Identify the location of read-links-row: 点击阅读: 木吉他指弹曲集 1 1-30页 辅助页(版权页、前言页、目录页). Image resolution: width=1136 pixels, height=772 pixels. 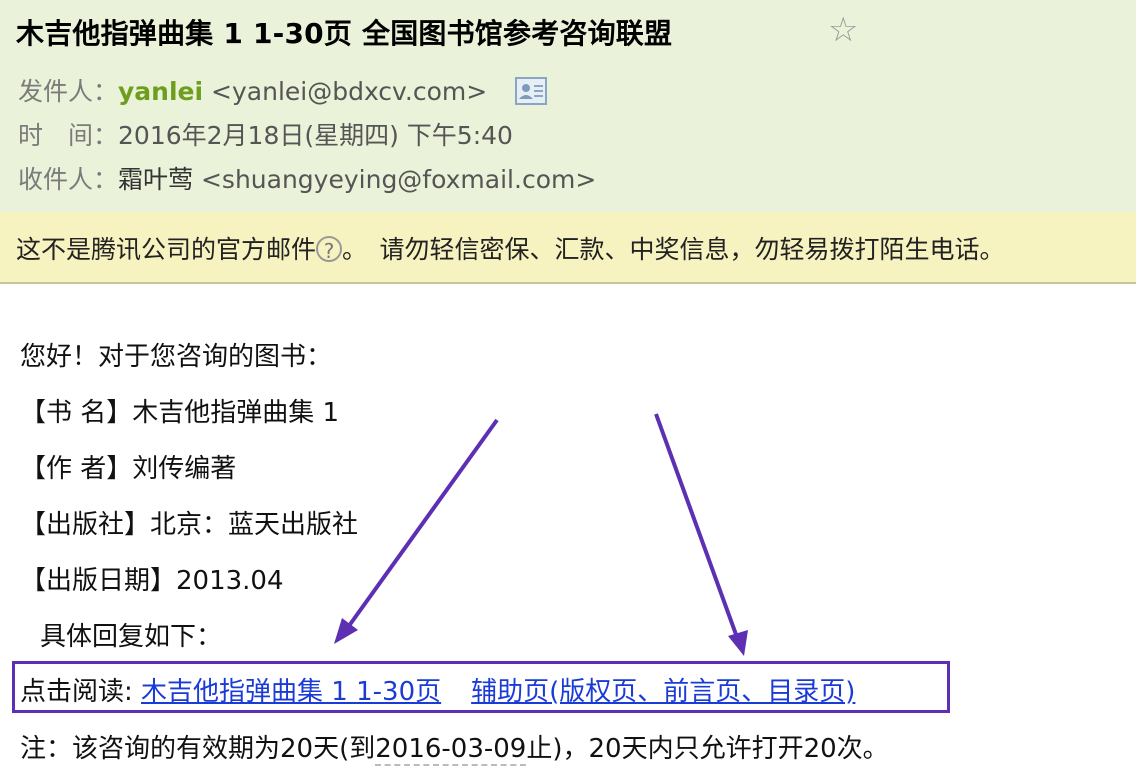
(437, 689).